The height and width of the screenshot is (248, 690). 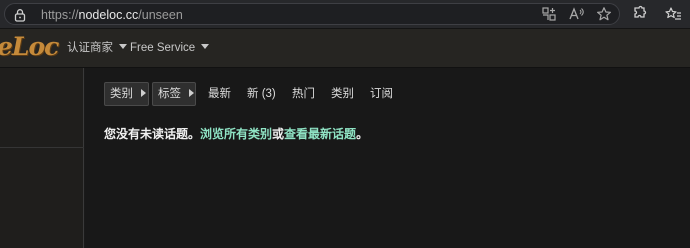 I want to click on site-logo: eLoc, so click(x=29, y=47).